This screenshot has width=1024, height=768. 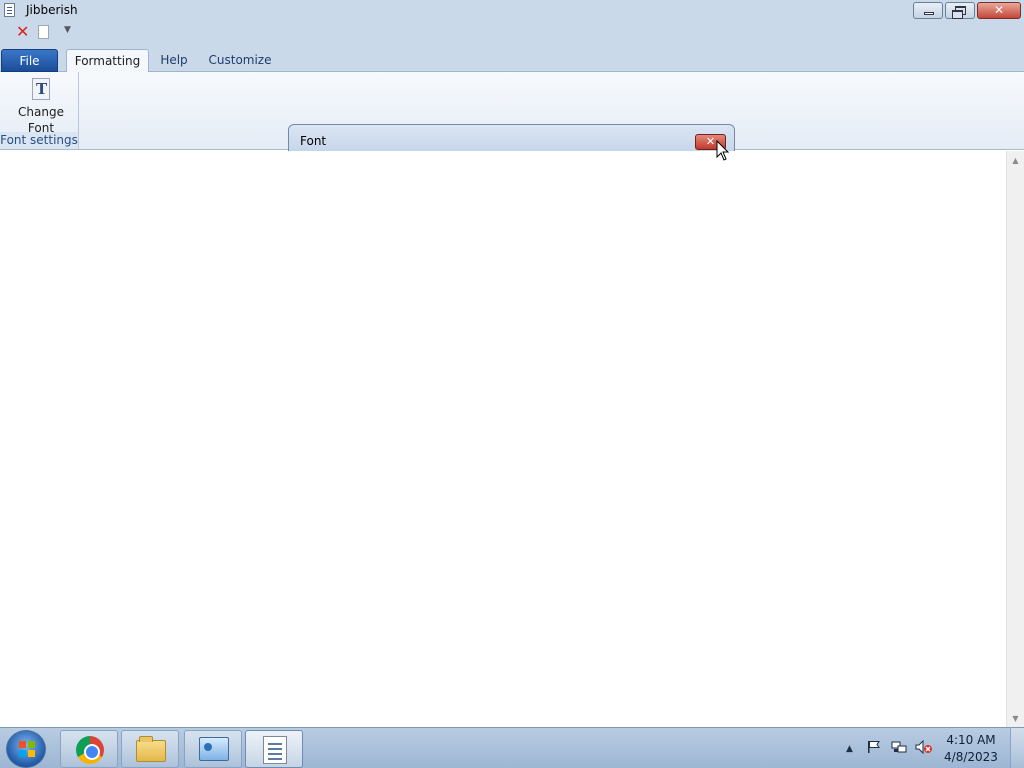 What do you see at coordinates (971, 757) in the screenshot?
I see `clock-date: 4/8/2023` at bounding box center [971, 757].